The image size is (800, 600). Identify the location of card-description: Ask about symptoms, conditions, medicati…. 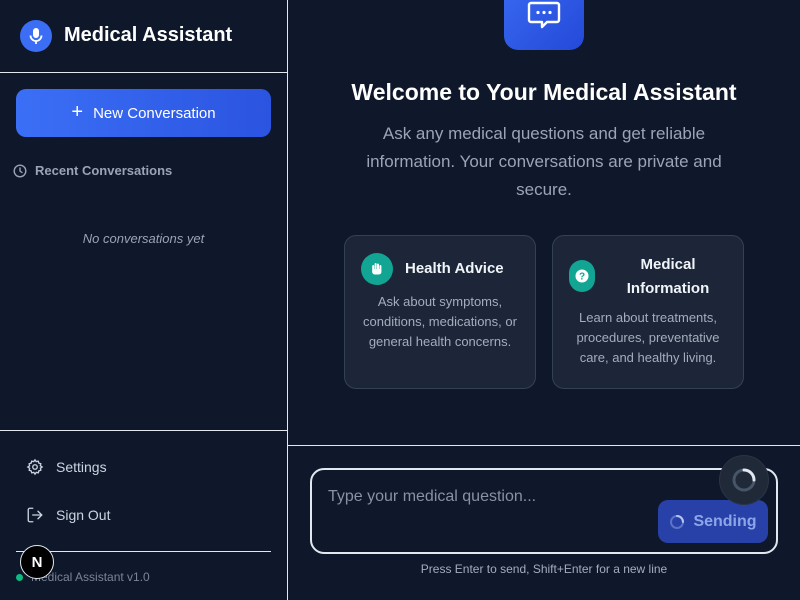
(440, 321).